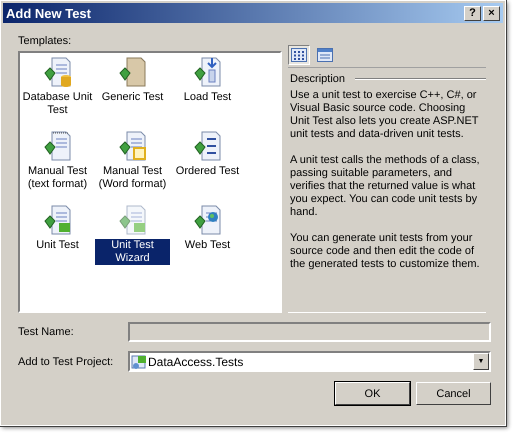  Describe the element at coordinates (472, 13) in the screenshot. I see `help-button: ?` at that location.